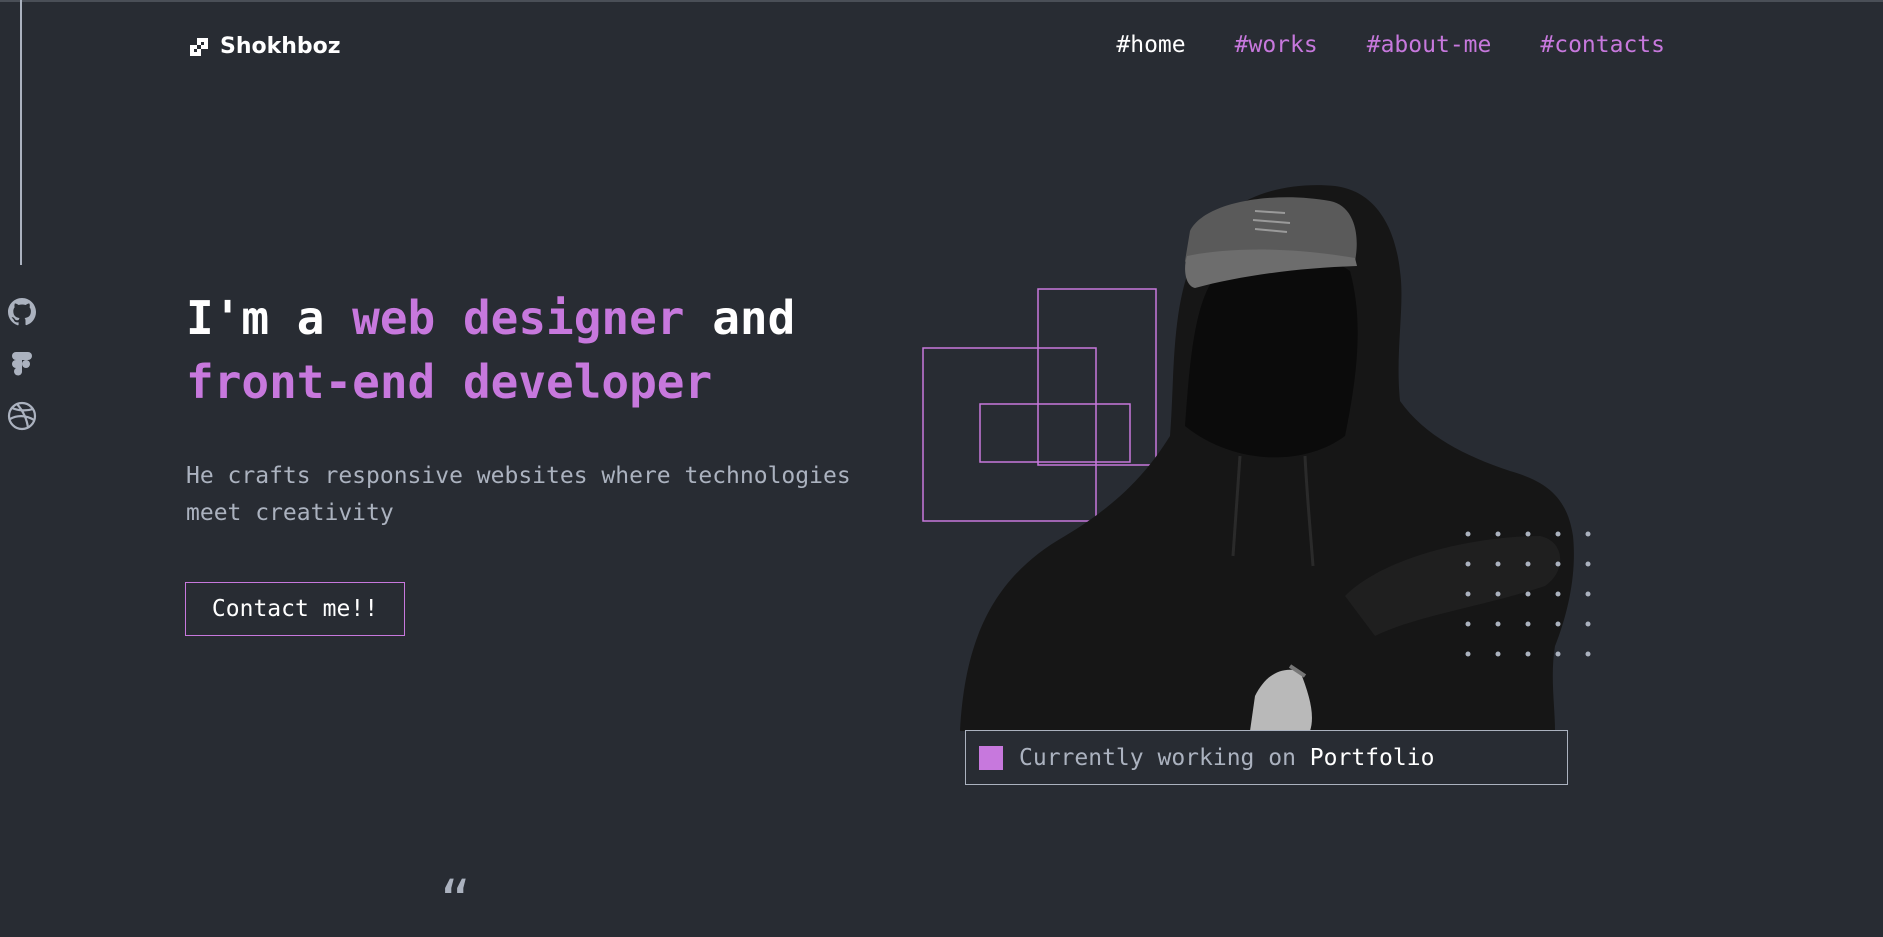  I want to click on nav-item-home: # home, so click(1150, 45).